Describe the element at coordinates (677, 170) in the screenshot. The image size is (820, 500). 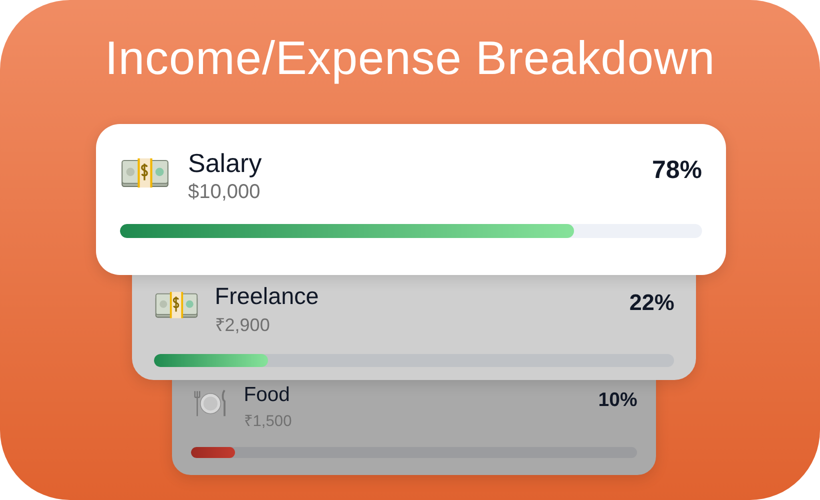
I see `category-percent: 78%` at that location.